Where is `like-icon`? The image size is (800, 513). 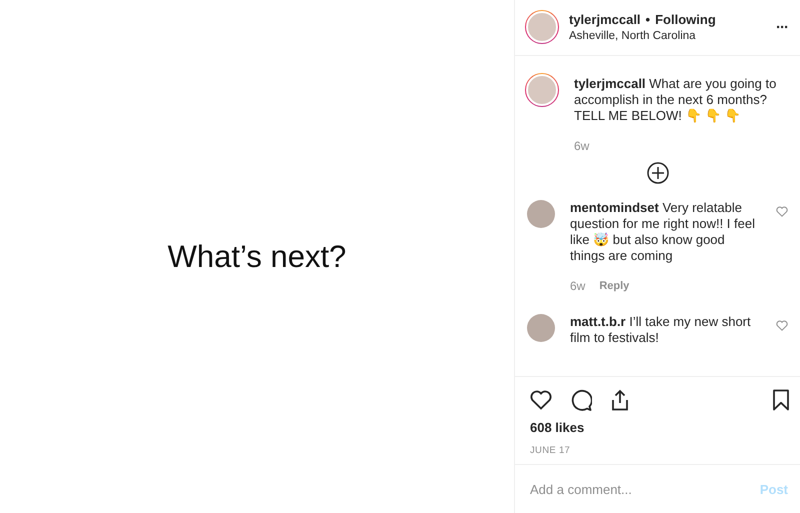
like-icon is located at coordinates (541, 400).